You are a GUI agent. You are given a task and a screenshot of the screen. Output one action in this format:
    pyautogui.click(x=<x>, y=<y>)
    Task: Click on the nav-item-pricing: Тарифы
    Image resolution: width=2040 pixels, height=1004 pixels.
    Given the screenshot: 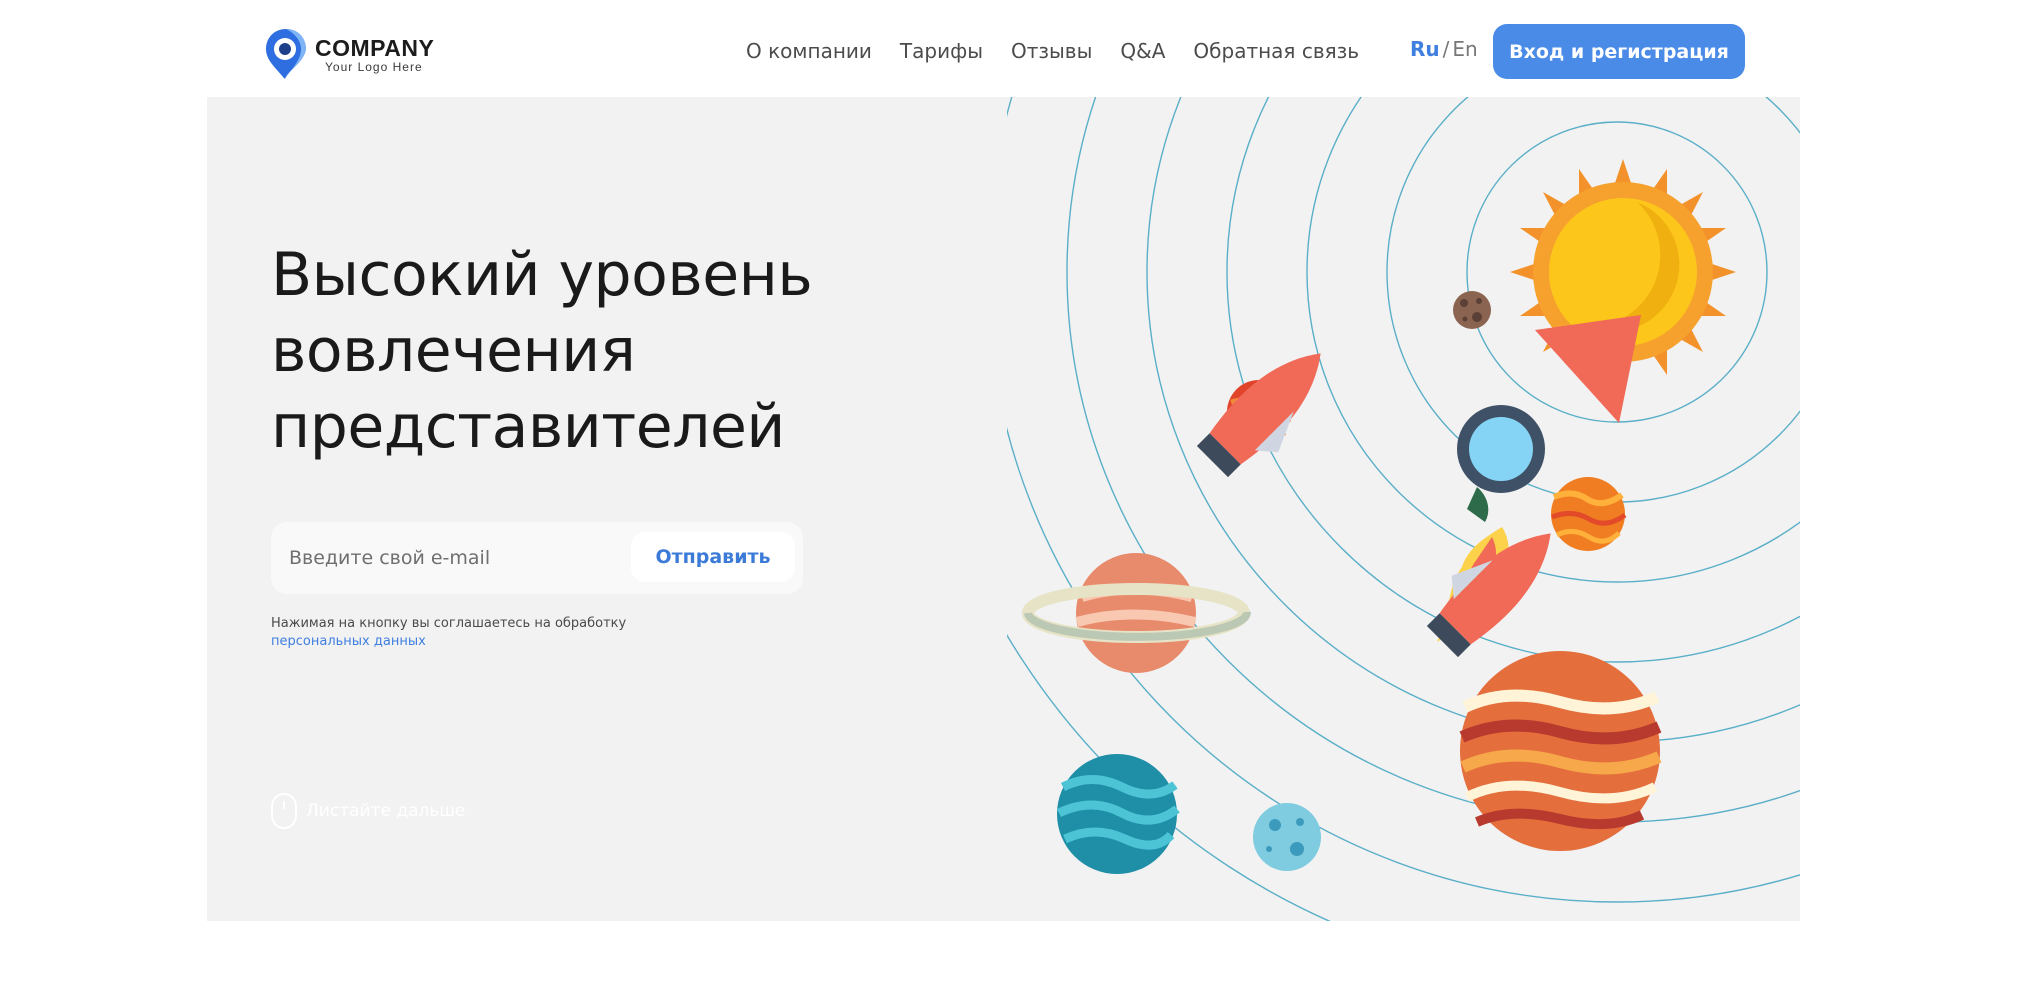 What is the action you would take?
    pyautogui.click(x=941, y=51)
    